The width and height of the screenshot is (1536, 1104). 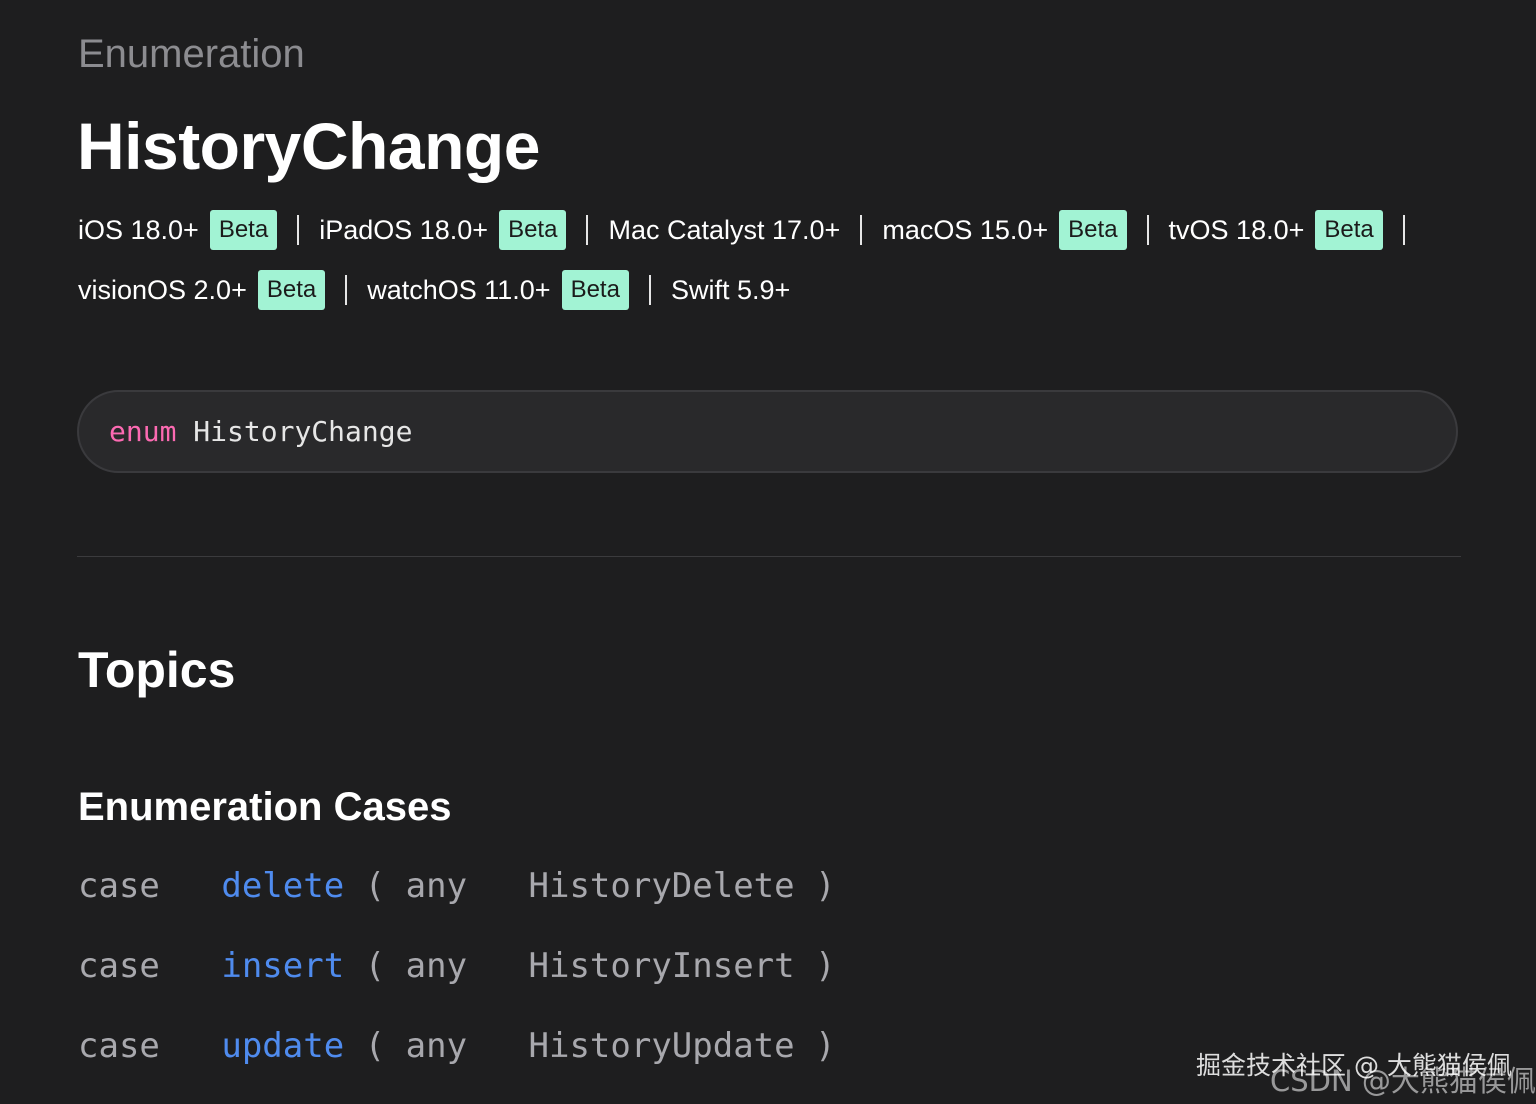 What do you see at coordinates (965, 229) in the screenshot?
I see `platform-macos: macOS 15.0+` at bounding box center [965, 229].